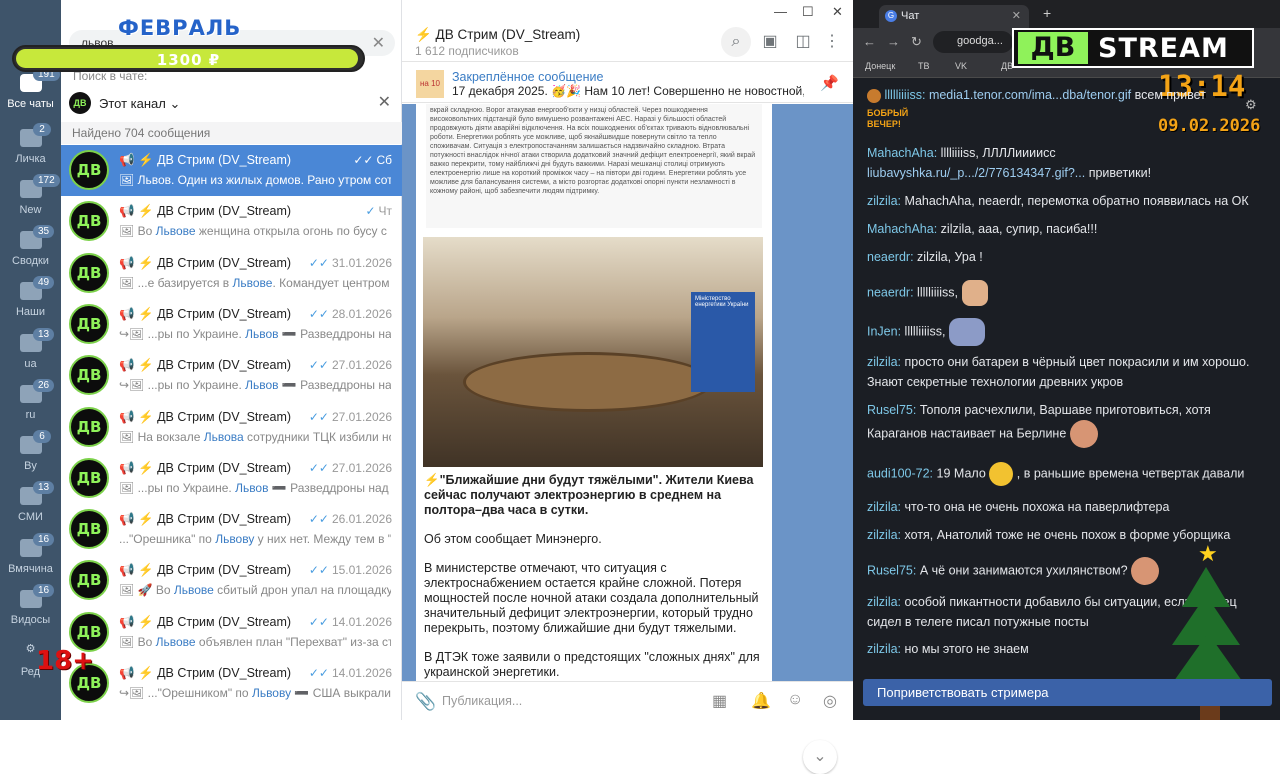 The image size is (1280, 774). What do you see at coordinates (1016, 15) in the screenshot?
I see `close-tab-icon: ✕` at bounding box center [1016, 15].